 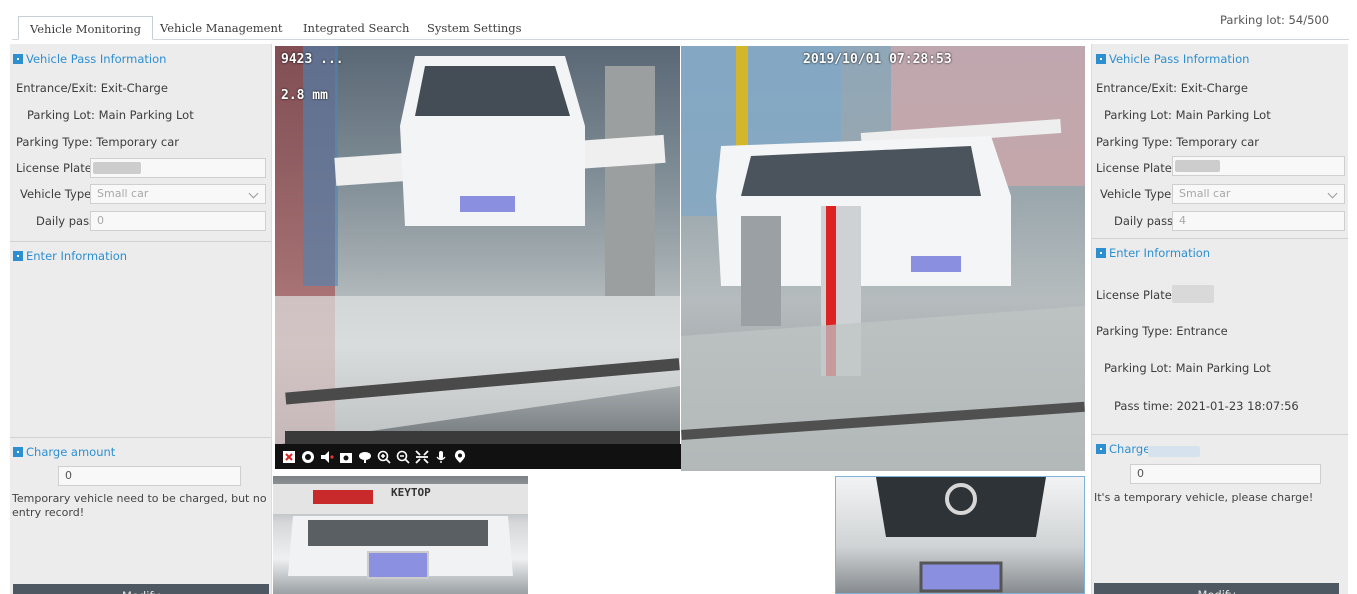 What do you see at coordinates (58, 194) in the screenshot?
I see `left-vehicle-type-label: Vehicle Type:` at bounding box center [58, 194].